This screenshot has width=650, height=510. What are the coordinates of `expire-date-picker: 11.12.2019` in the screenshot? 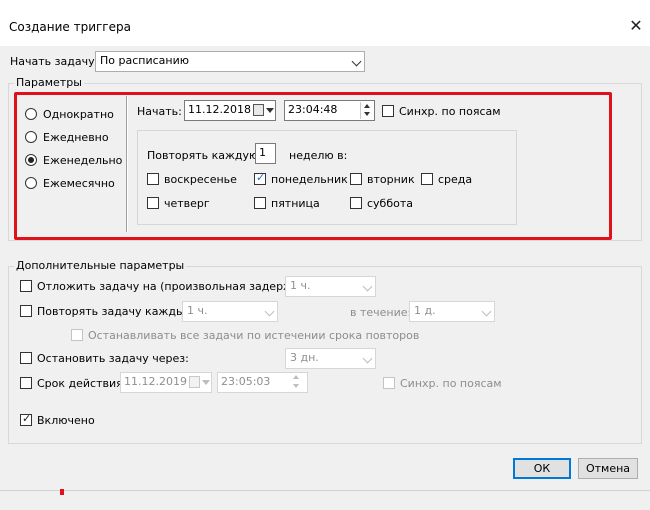 It's located at (166, 382).